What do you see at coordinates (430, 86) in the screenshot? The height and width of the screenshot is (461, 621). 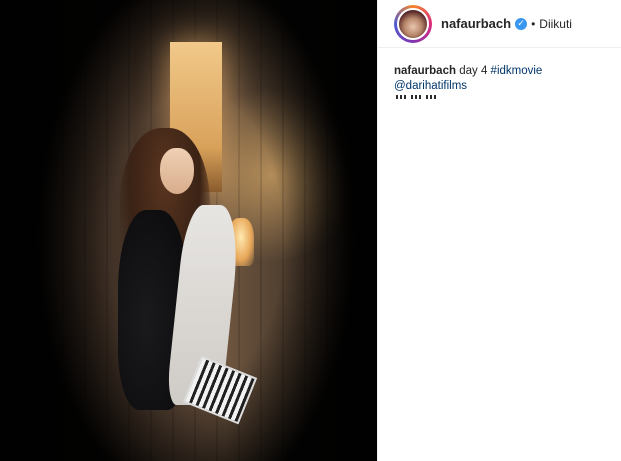 I see `mention-link: @darihatifilms` at bounding box center [430, 86].